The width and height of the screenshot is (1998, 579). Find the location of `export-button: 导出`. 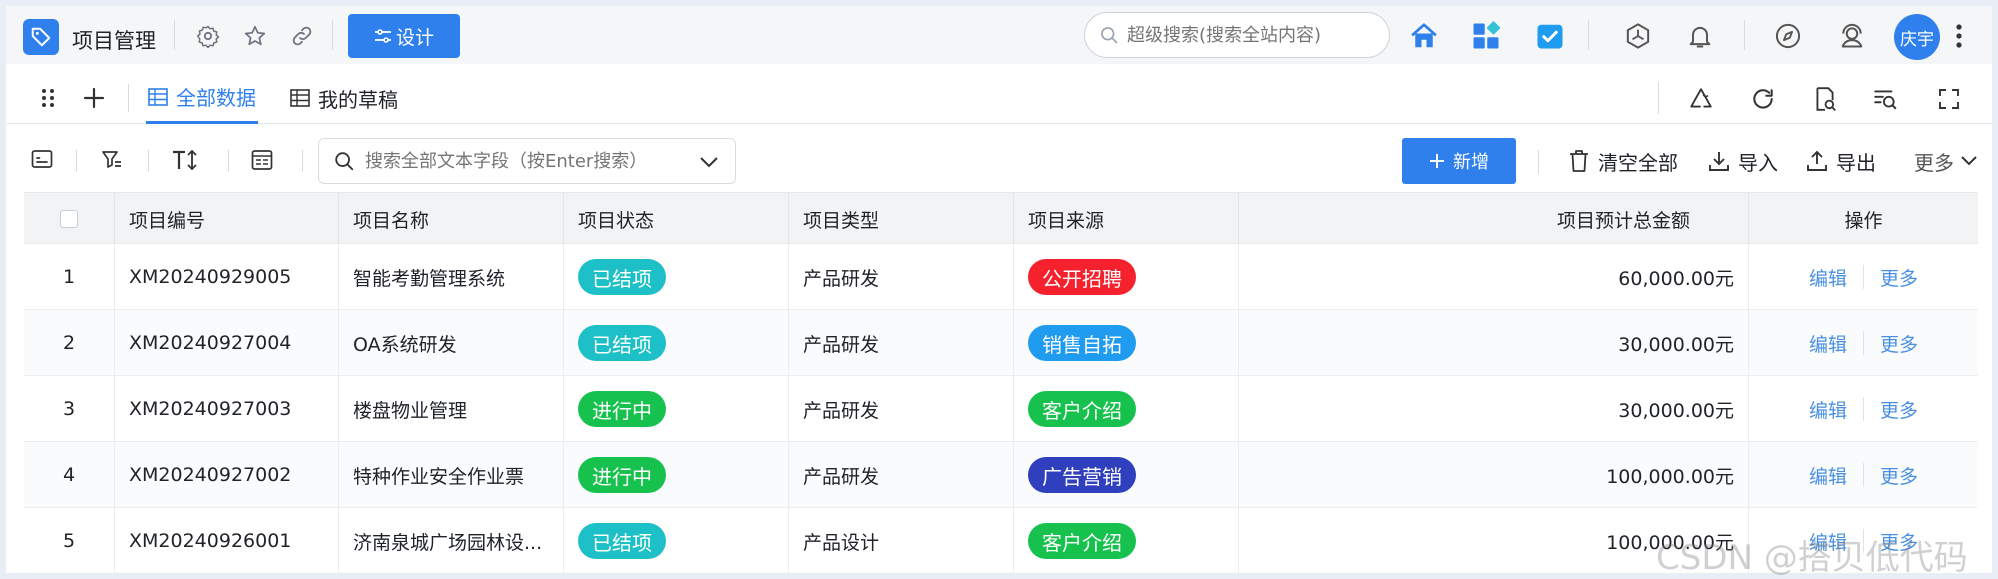

export-button: 导出 is located at coordinates (1841, 161).